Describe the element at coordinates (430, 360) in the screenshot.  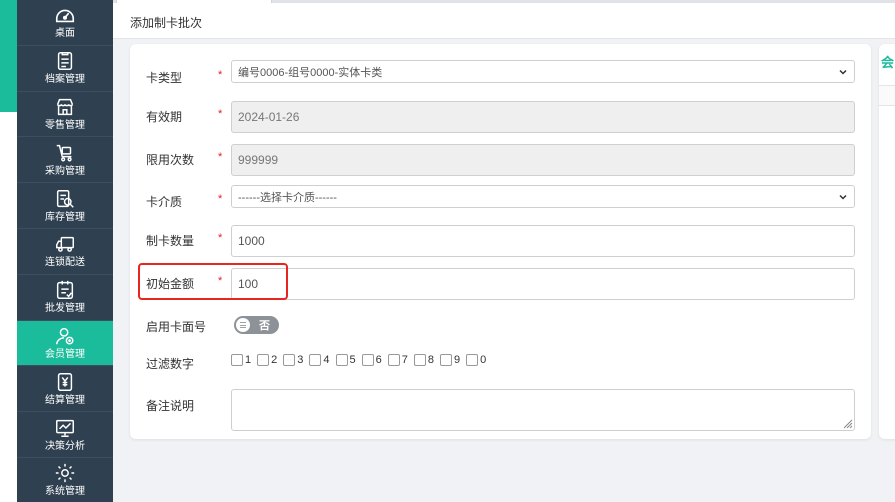
I see `checkbox-label: 8` at that location.